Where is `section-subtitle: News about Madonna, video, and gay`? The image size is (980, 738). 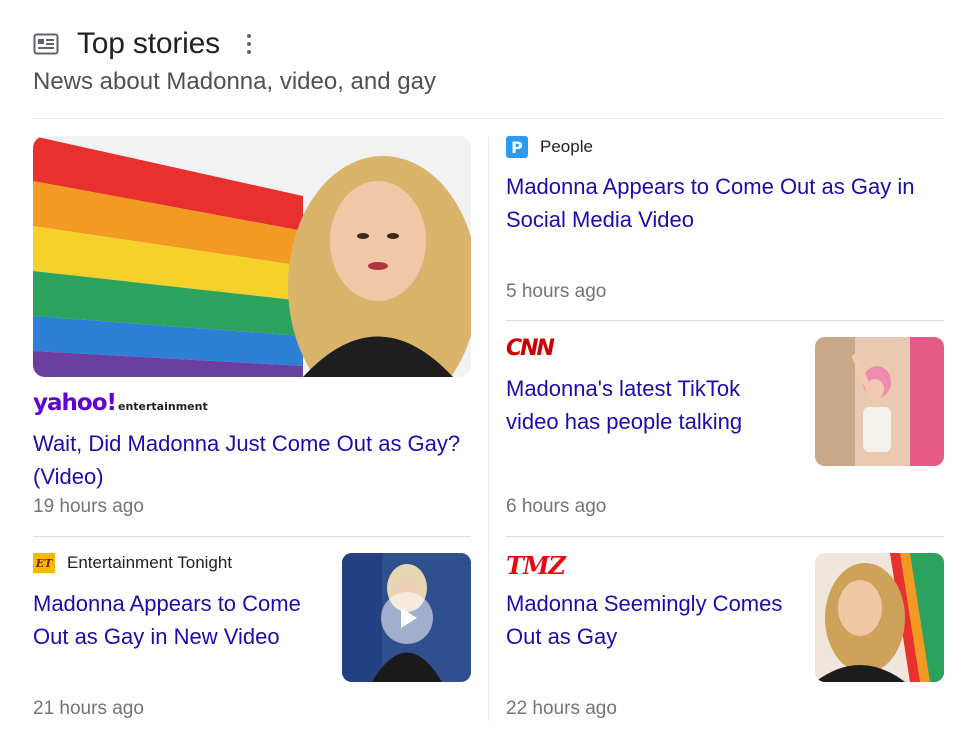 section-subtitle: News about Madonna, video, and gay is located at coordinates (234, 81).